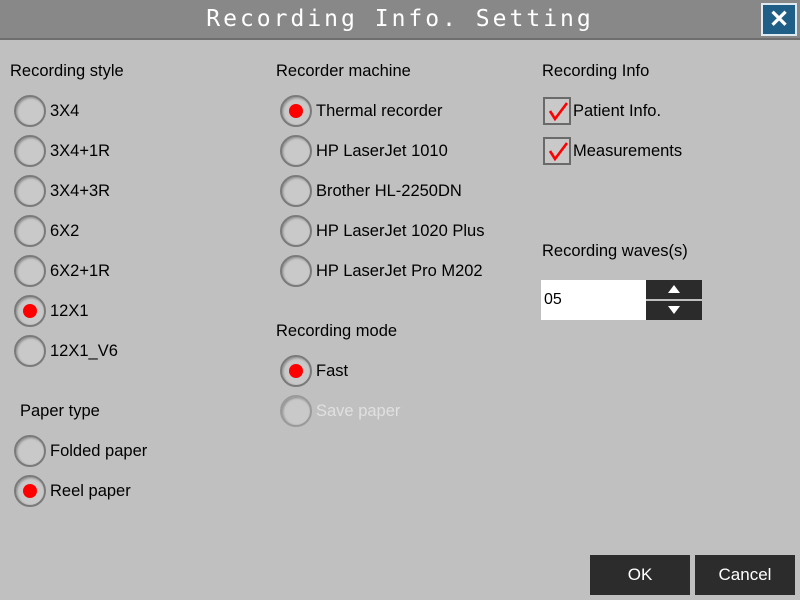 This screenshot has height=600, width=800. What do you see at coordinates (30, 191) in the screenshot?
I see `radio-style-3x4-3r` at bounding box center [30, 191].